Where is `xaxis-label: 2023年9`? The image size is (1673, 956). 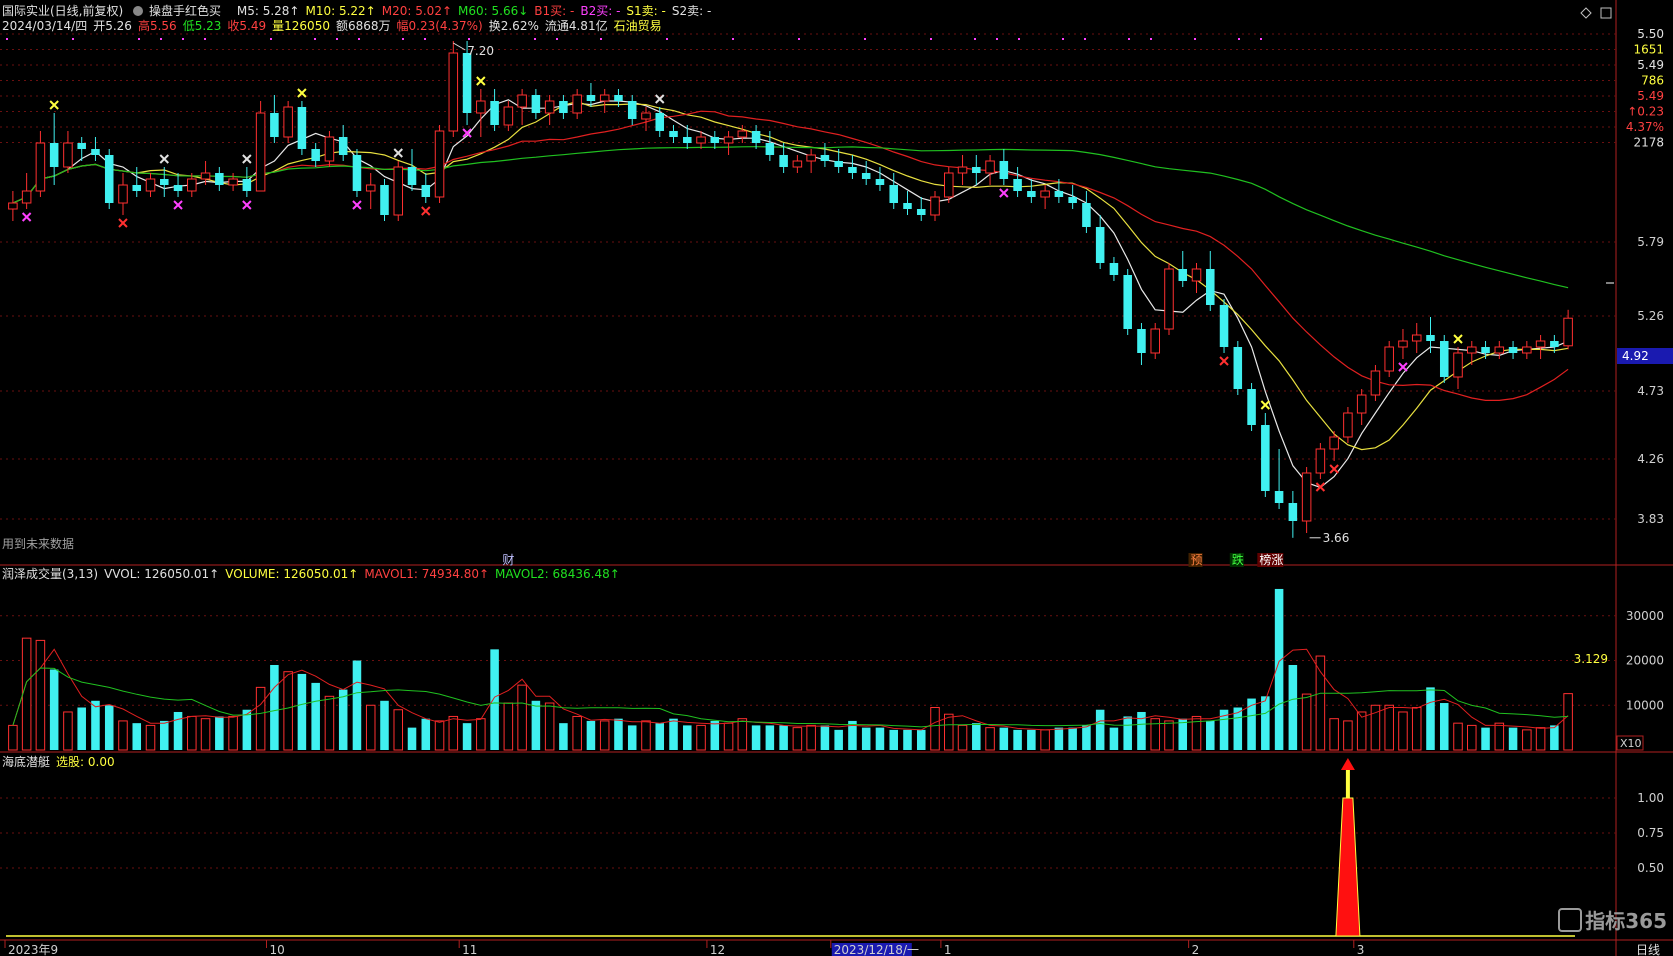 xaxis-label: 2023年9 is located at coordinates (33, 949).